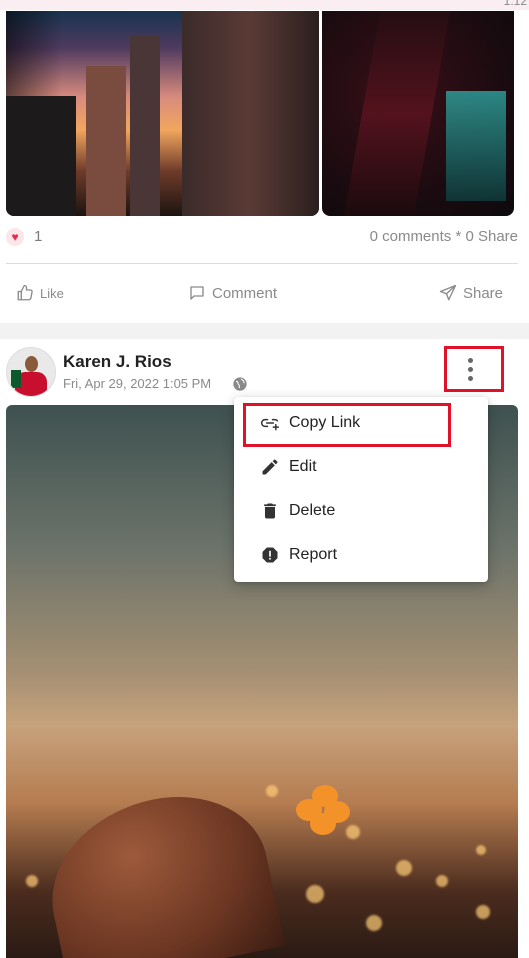  What do you see at coordinates (270, 423) in the screenshot?
I see `link-icon` at bounding box center [270, 423].